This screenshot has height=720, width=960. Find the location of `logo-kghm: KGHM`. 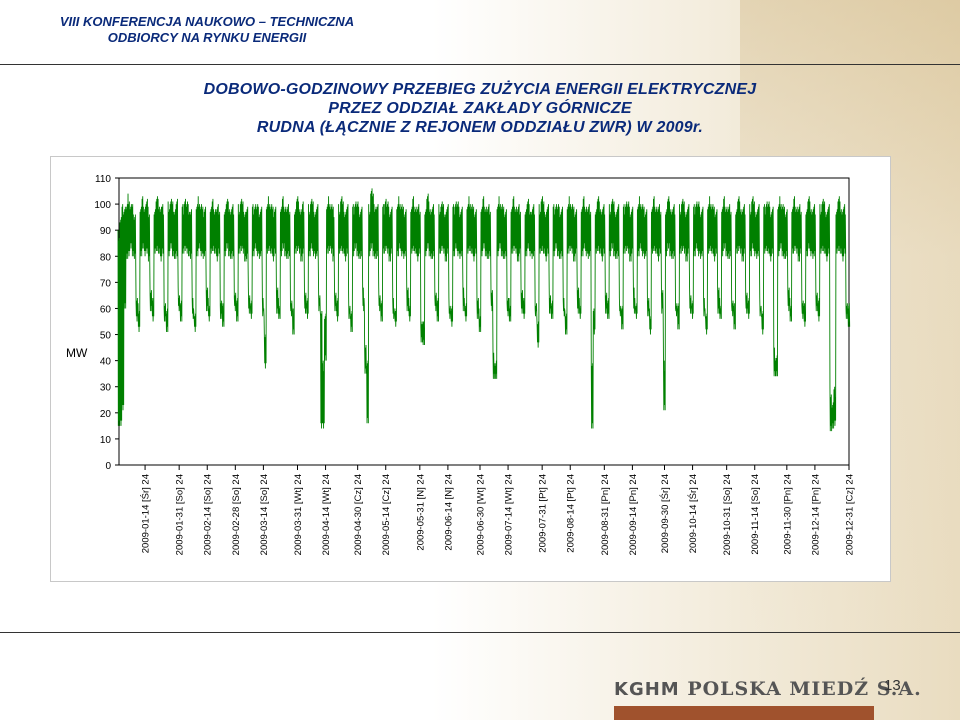

logo-kghm: KGHM is located at coordinates (647, 689).